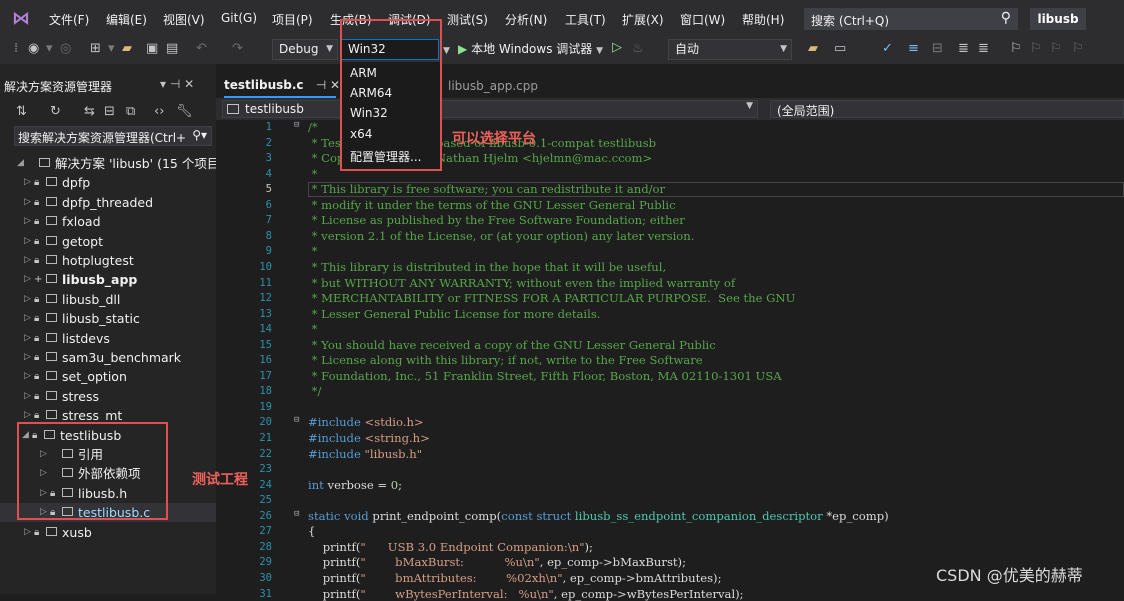 The image size is (1124, 601). Describe the element at coordinates (201, 49) in the screenshot. I see `undo-icon: ↶` at that location.